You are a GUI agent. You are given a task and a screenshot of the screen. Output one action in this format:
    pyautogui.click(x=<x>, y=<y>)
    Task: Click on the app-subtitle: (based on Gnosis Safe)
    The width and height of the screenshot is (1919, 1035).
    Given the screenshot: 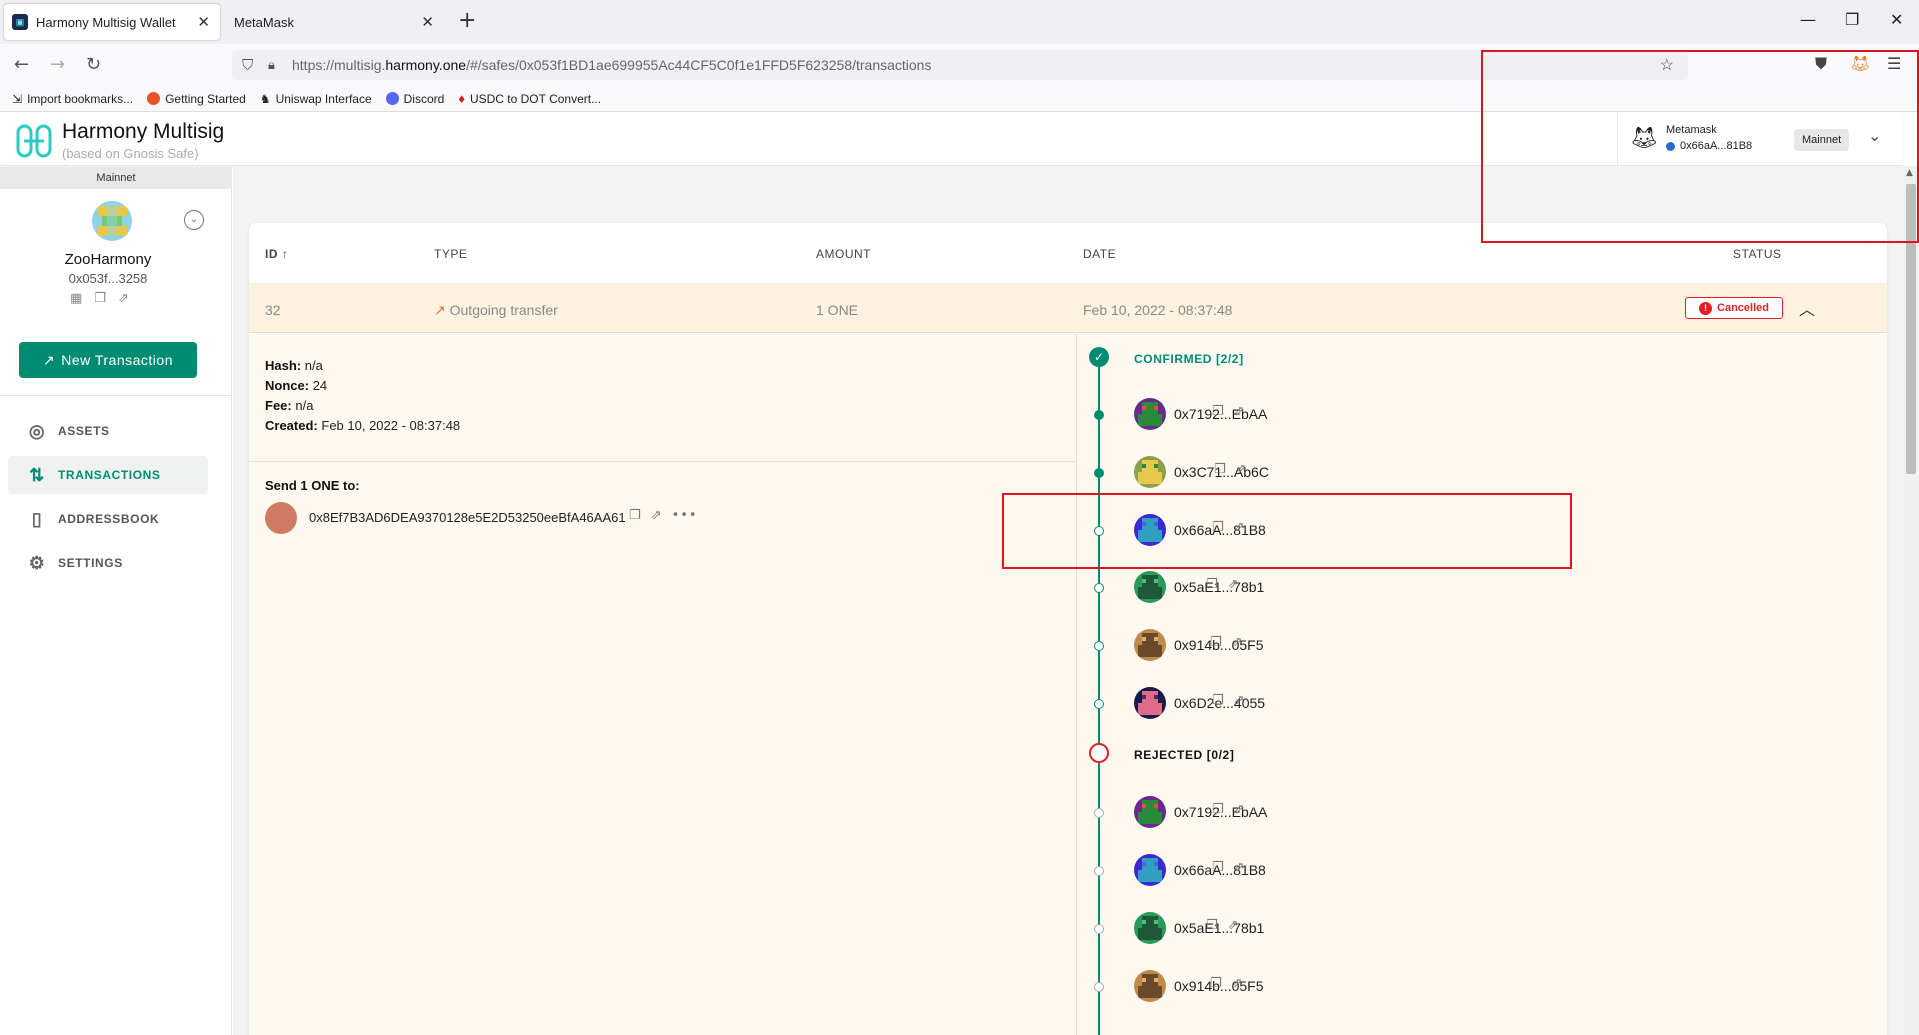 What is the action you would take?
    pyautogui.click(x=130, y=153)
    